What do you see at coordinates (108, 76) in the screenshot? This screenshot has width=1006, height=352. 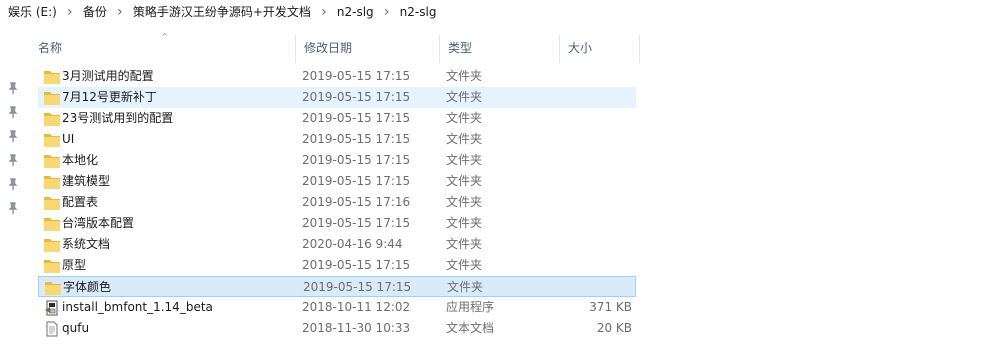 I see `file-name: 3月测试用的配置` at bounding box center [108, 76].